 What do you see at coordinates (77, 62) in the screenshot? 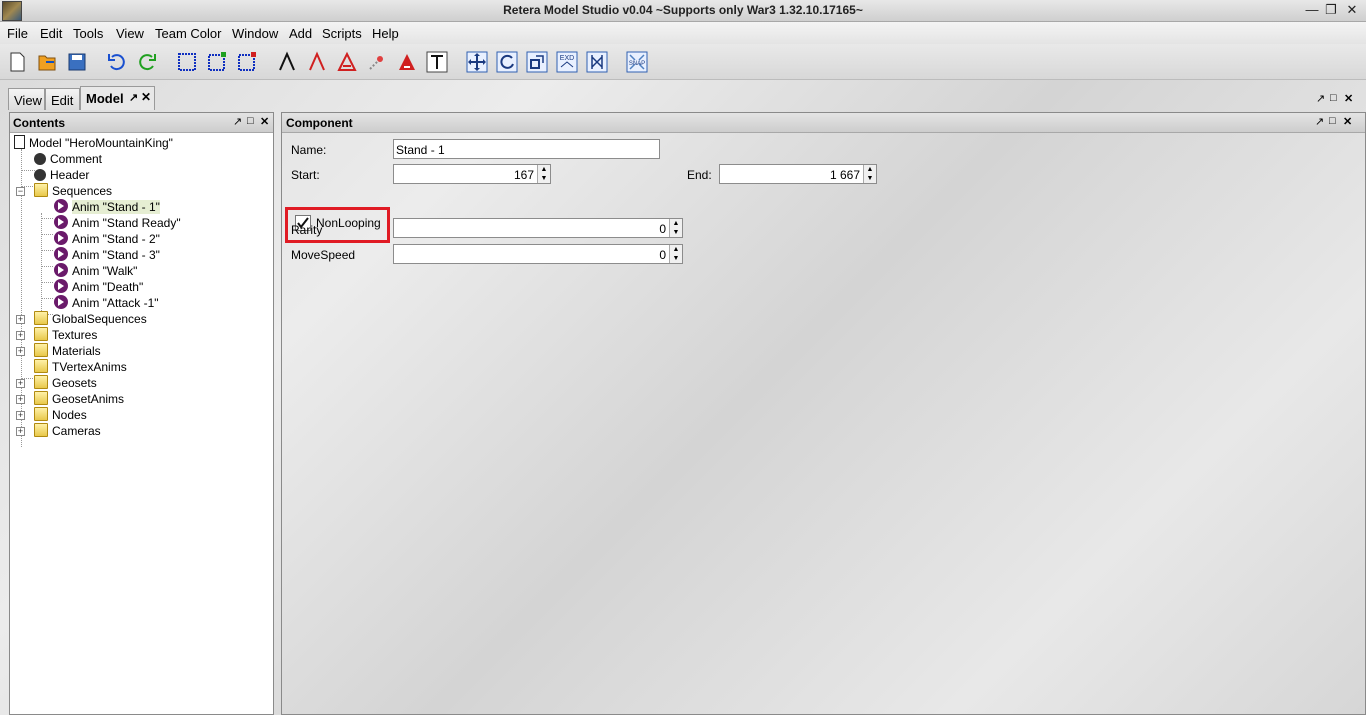
I see `save-icon` at bounding box center [77, 62].